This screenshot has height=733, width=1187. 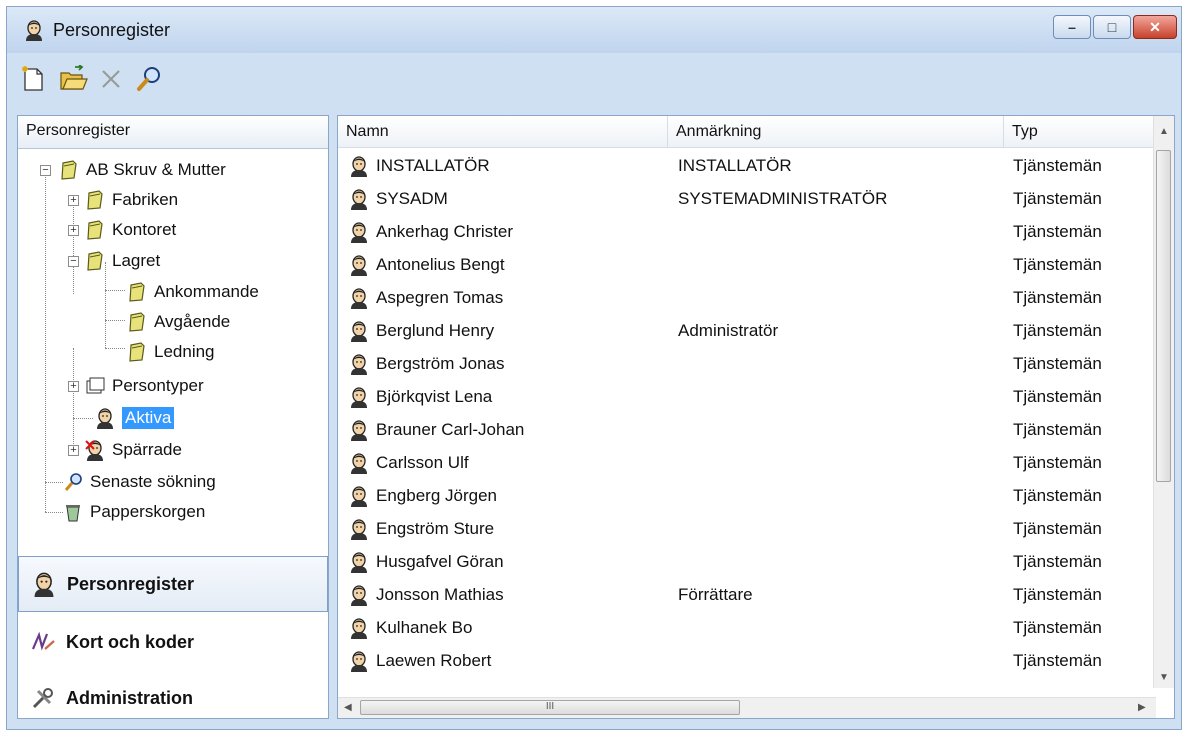 I want to click on tree-node-persontyper: Persontyper, so click(x=144, y=386).